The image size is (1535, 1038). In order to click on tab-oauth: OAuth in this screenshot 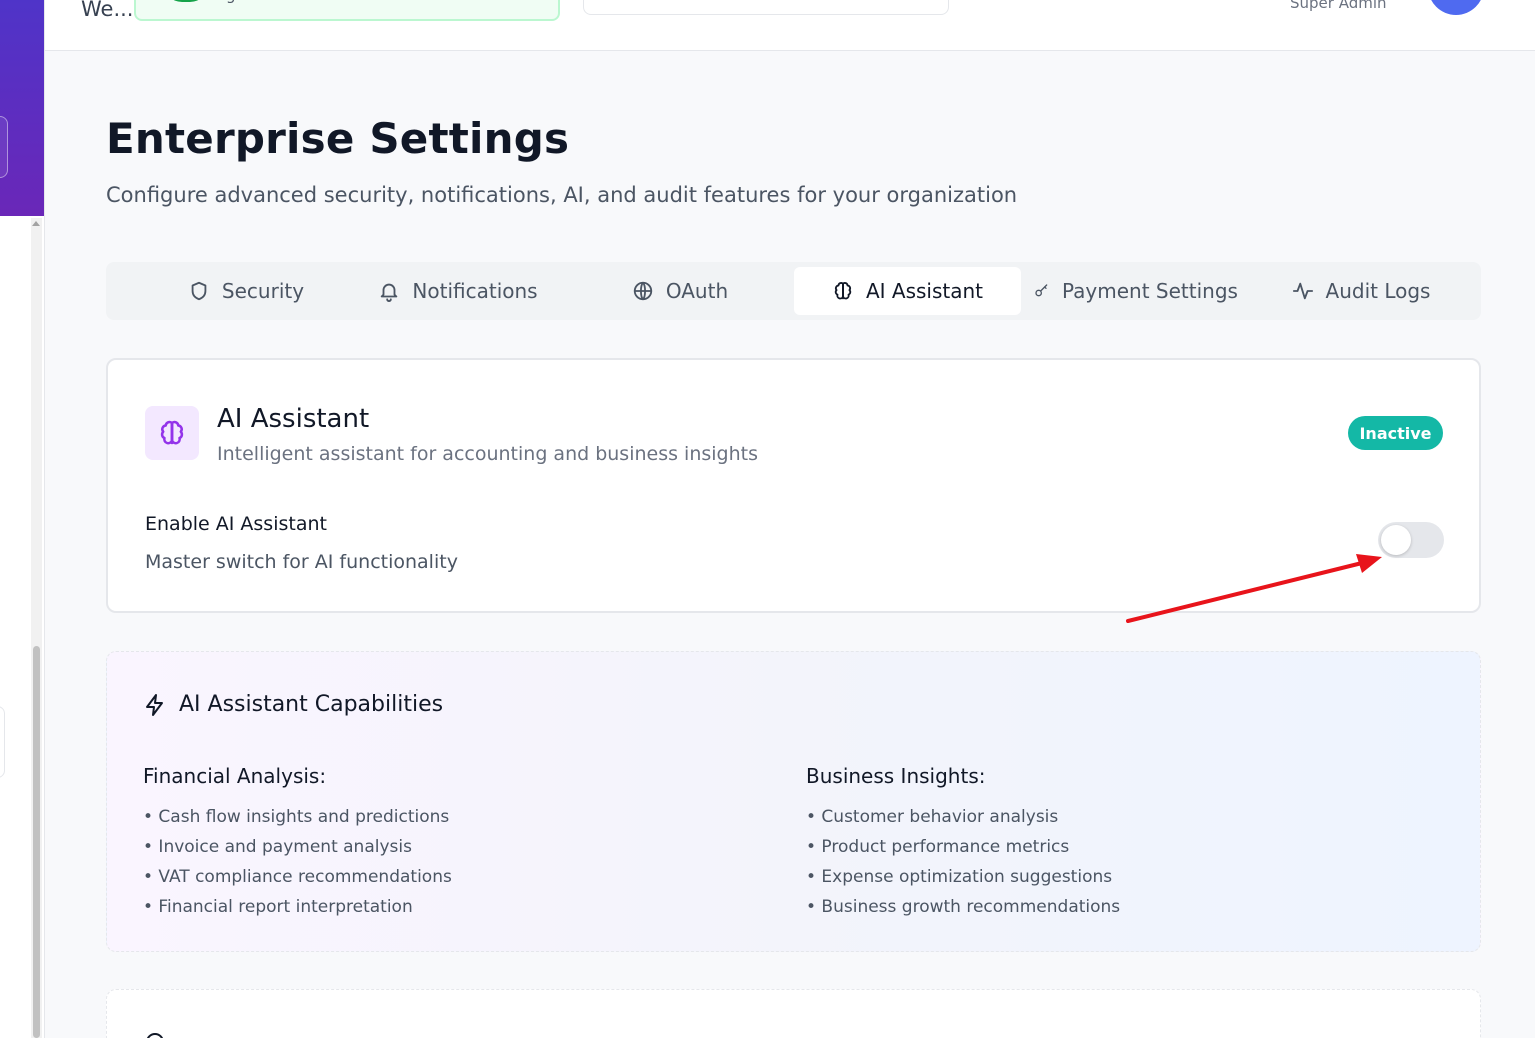, I will do `click(680, 291)`.